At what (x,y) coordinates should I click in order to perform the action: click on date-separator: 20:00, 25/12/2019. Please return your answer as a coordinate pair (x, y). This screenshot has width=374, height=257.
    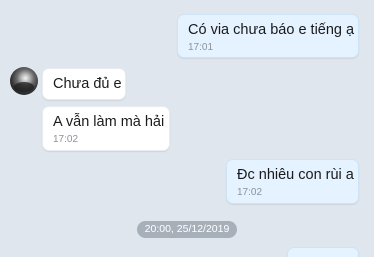
    Looking at the image, I should click on (187, 229).